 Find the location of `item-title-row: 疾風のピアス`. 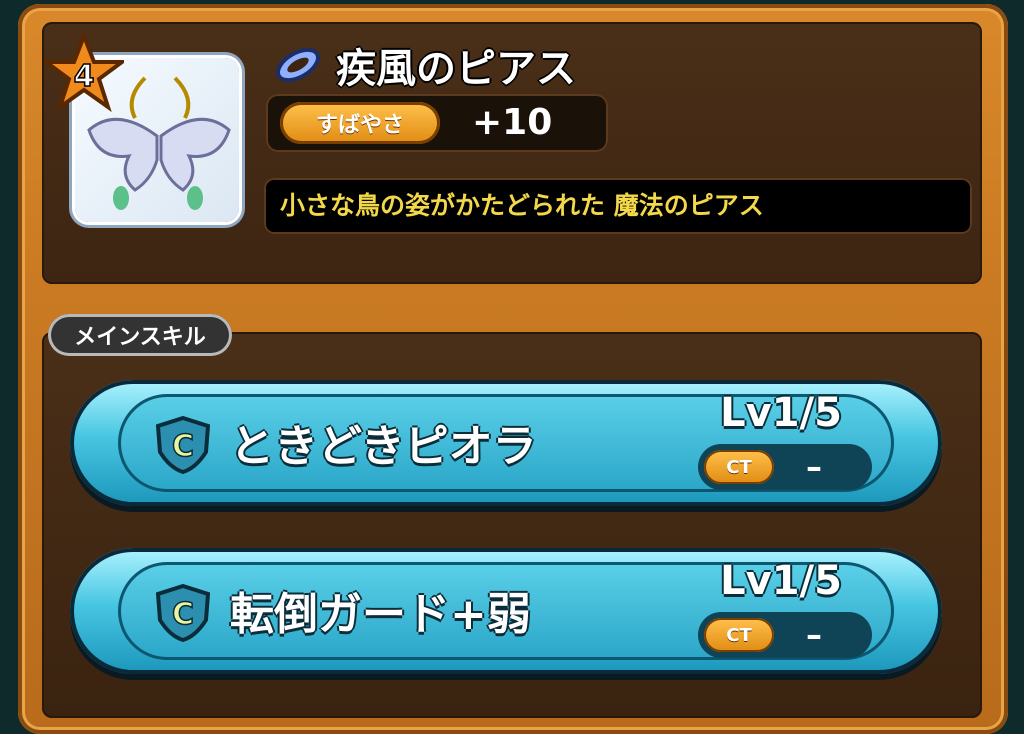

item-title-row: 疾風のピアス is located at coordinates (424, 66).